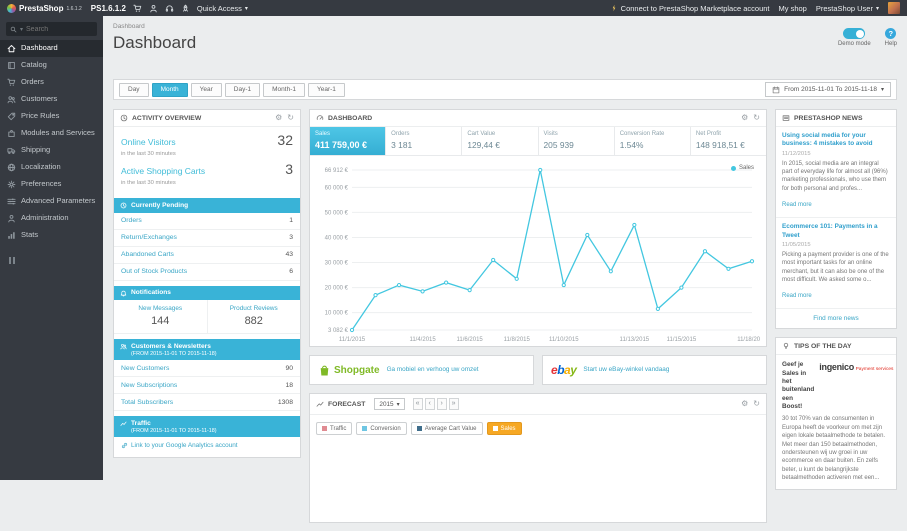  What do you see at coordinates (563, 370) in the screenshot?
I see `ebay-logo: ebay` at bounding box center [563, 370].